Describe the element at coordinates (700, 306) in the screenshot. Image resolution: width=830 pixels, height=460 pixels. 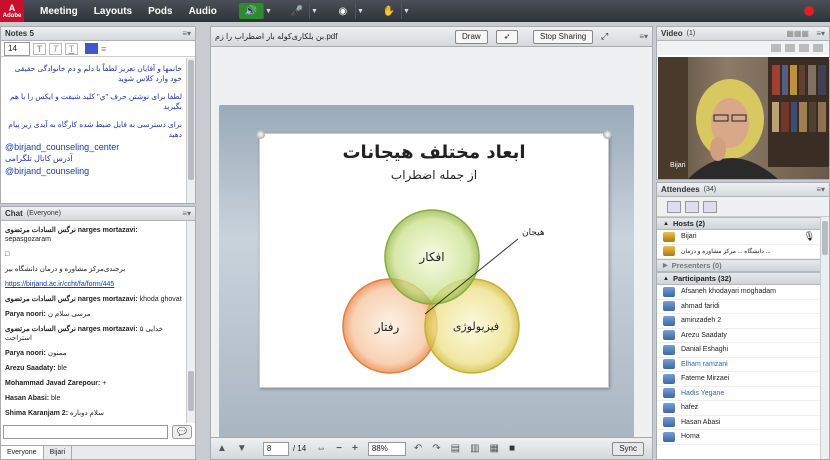
I see `participant-name: ahmad faridi` at that location.